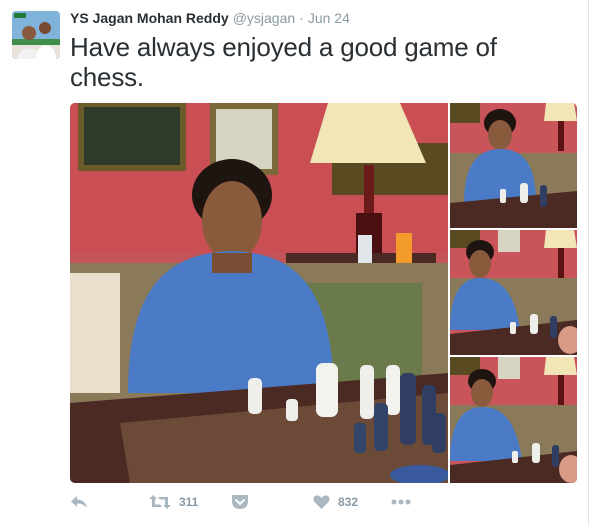 This screenshot has width=590, height=526. Describe the element at coordinates (270, 502) in the screenshot. I see `action-bar: 311 832` at that location.